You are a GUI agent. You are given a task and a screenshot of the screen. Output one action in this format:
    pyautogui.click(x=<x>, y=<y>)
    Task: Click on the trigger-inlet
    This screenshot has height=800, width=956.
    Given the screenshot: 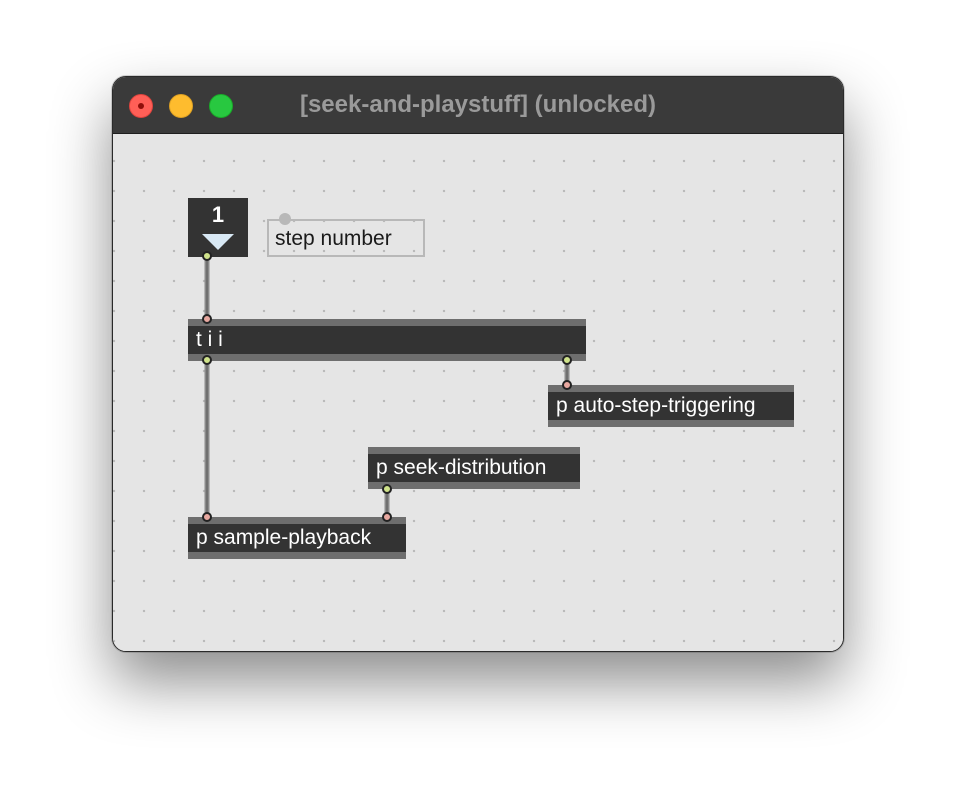 What is the action you would take?
    pyautogui.click(x=207, y=319)
    